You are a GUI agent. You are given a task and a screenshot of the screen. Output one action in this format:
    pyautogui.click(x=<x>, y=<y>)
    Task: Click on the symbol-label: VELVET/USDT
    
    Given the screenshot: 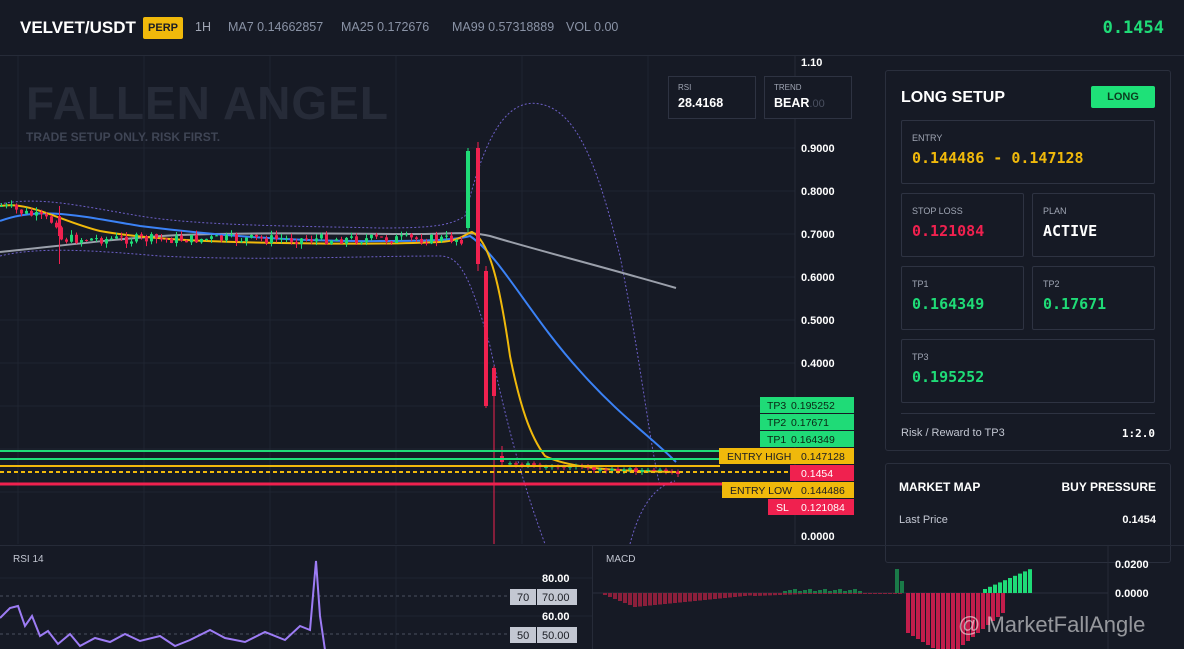 What is the action you would take?
    pyautogui.click(x=78, y=28)
    